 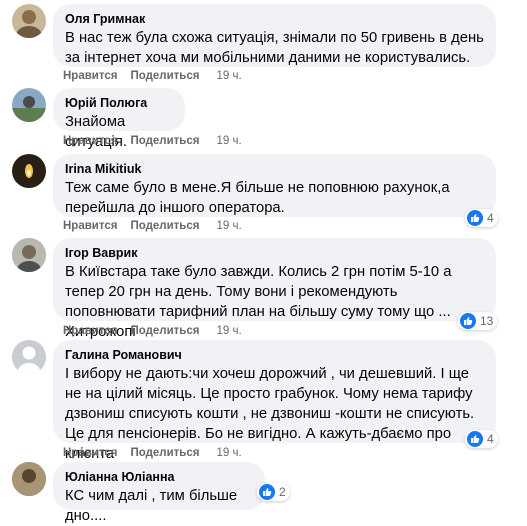 What do you see at coordinates (282, 492) in the screenshot?
I see `reaction-count: 2` at bounding box center [282, 492].